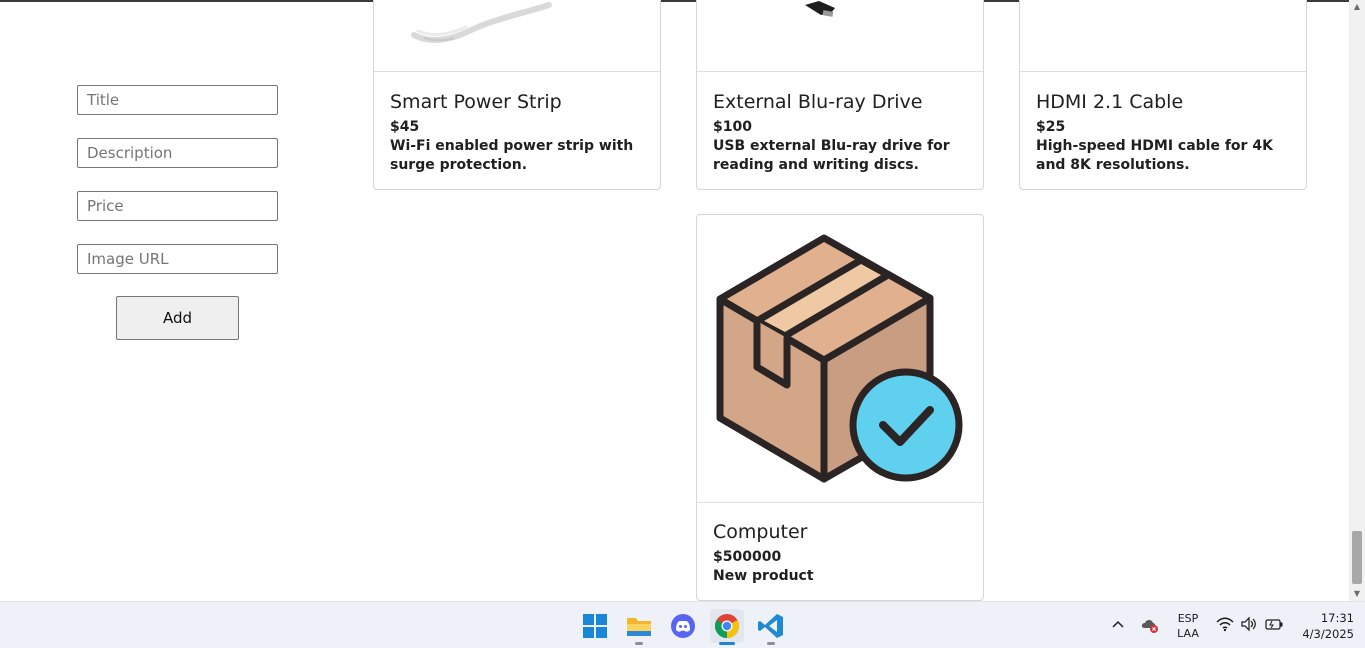 The width and height of the screenshot is (1365, 648). Describe the element at coordinates (820, 9) in the screenshot. I see `usb-cable-image` at that location.